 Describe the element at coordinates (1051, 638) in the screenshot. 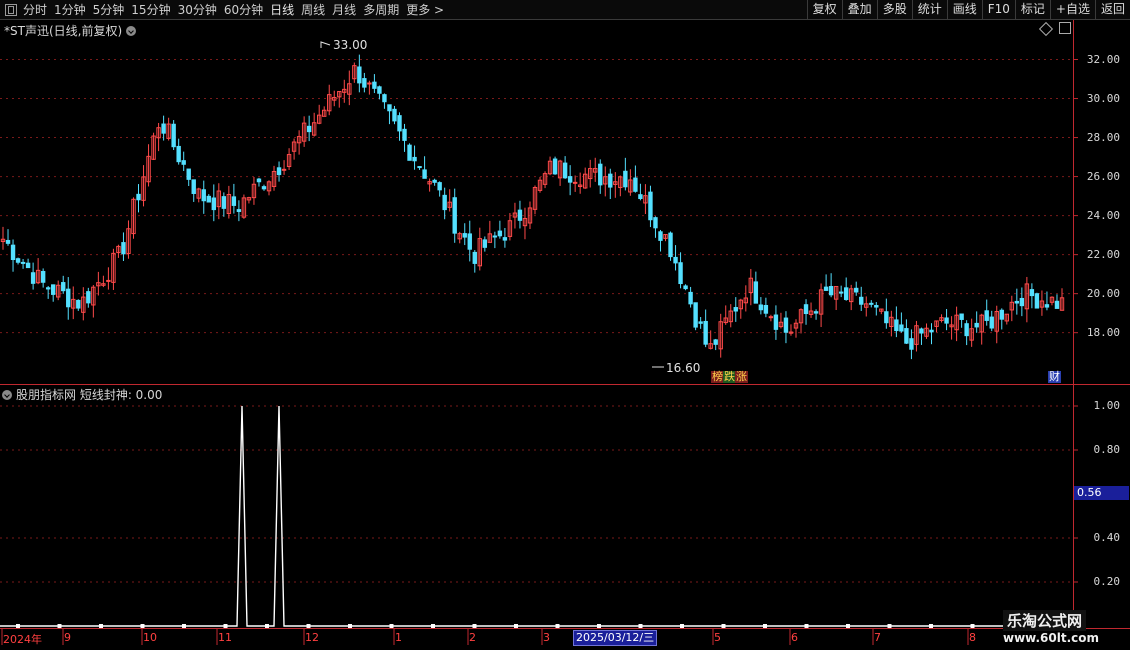

I see `watermark-url: www.60lt.com` at that location.